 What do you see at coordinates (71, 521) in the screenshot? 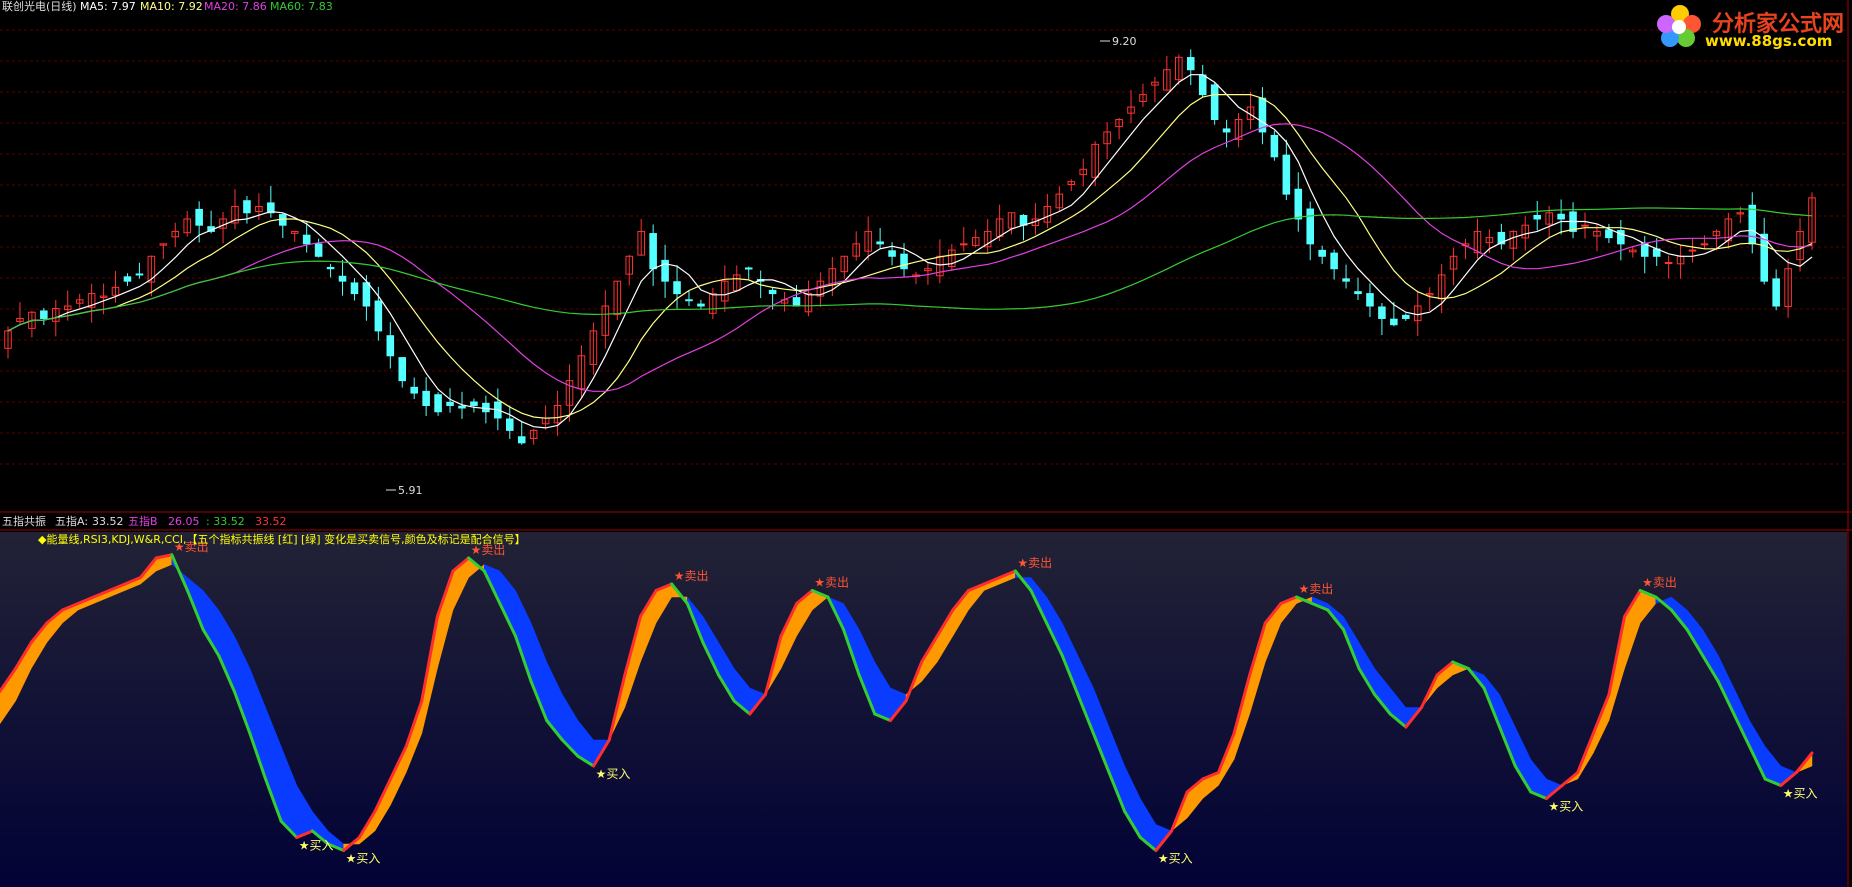
I see `indicator-a-label: 五指A:` at bounding box center [71, 521].